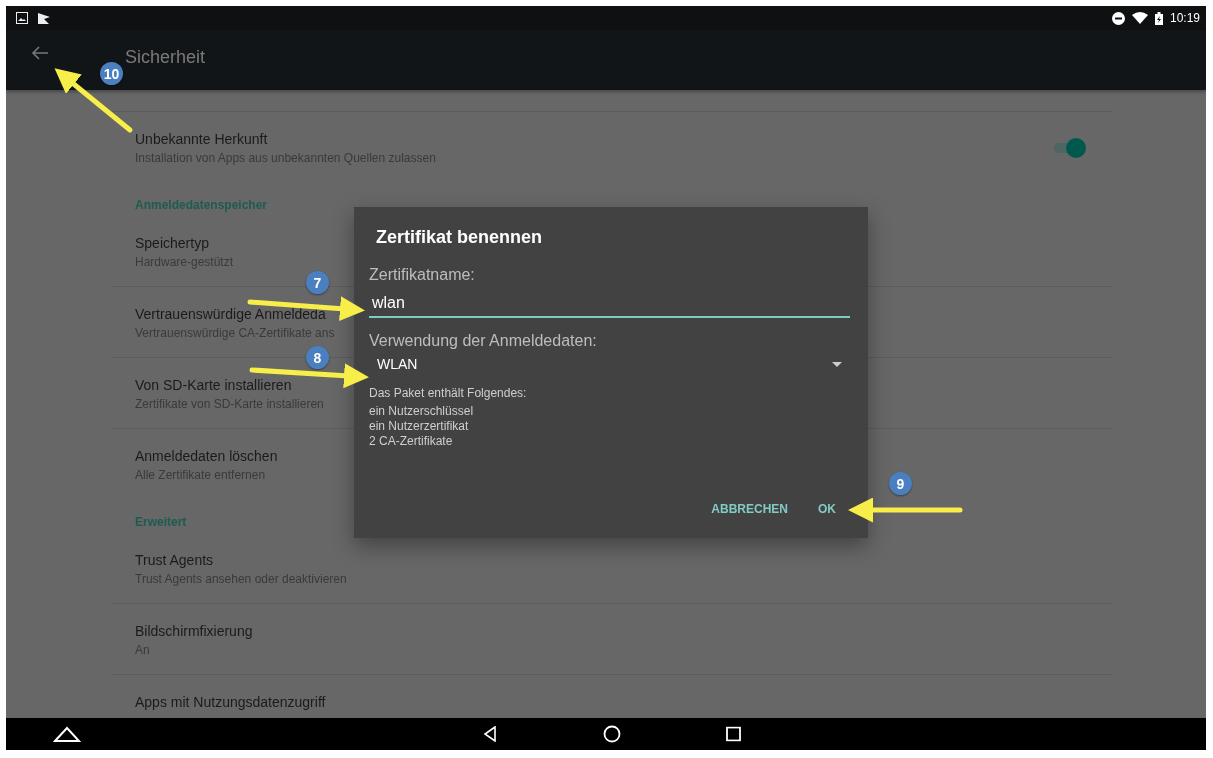 The image size is (1213, 758). I want to click on setting-title: Unbekannte Herkunft, so click(285, 139).